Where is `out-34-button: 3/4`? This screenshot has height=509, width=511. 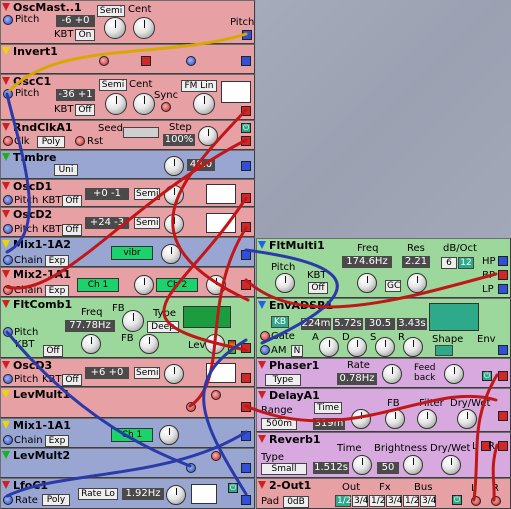 out-34-button: 3/4 is located at coordinates (360, 501).